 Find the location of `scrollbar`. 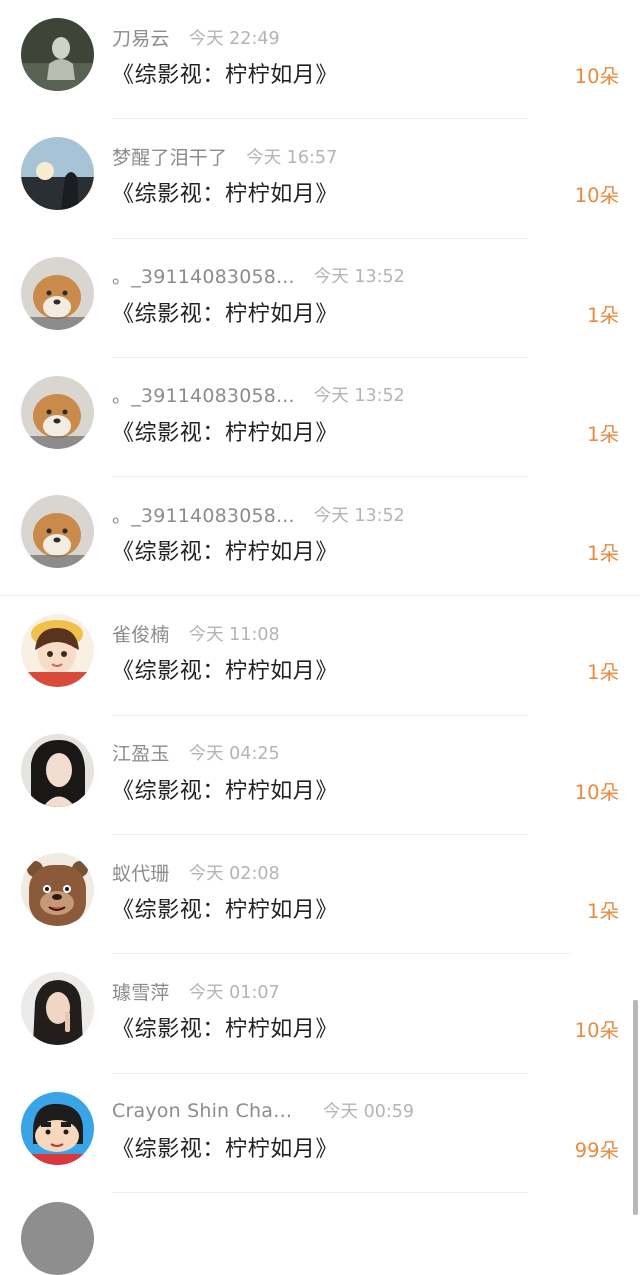

scrollbar is located at coordinates (635, 1107).